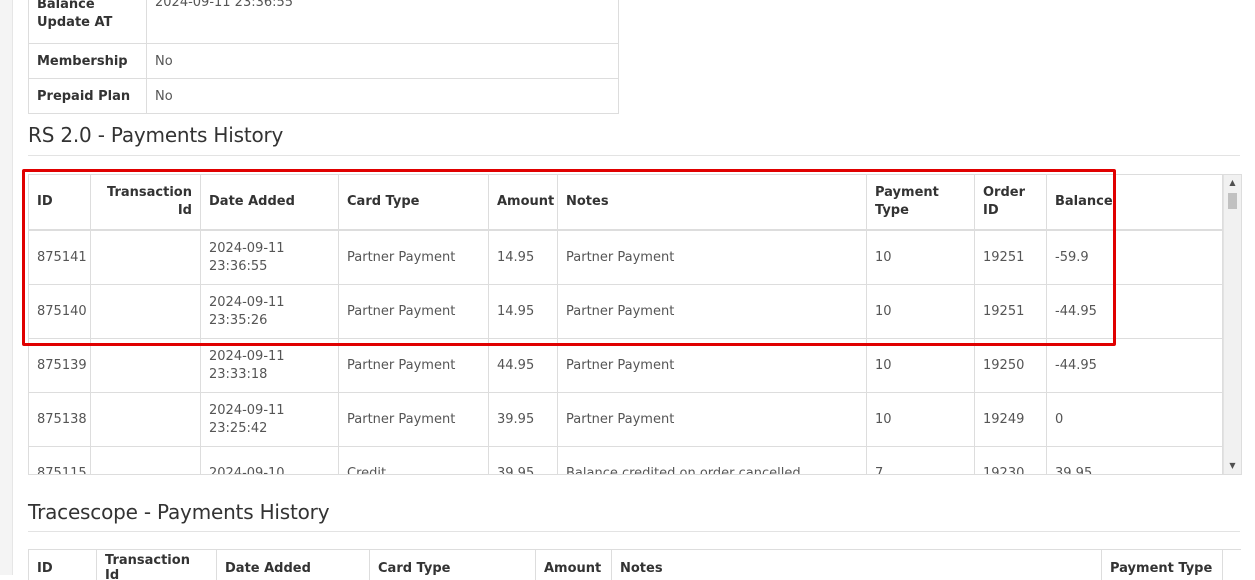  What do you see at coordinates (270, 461) in the screenshot?
I see `cell-date-added: 2024-09-10` at bounding box center [270, 461].